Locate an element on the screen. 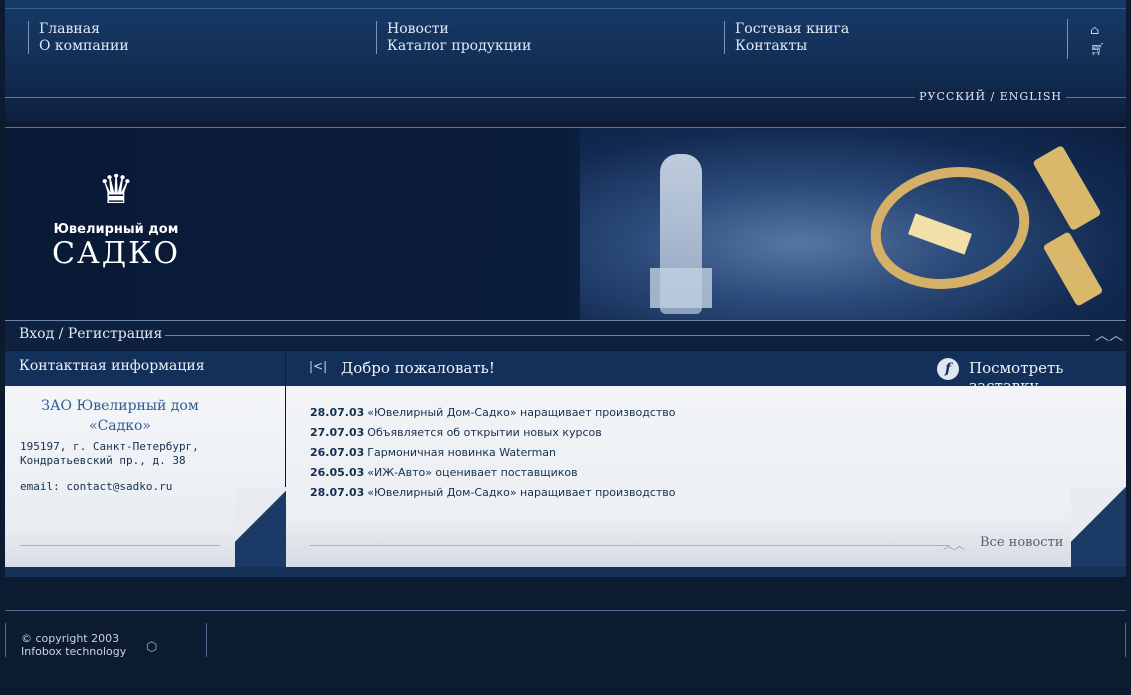 This screenshot has height=695, width=1131. copyright-line-1: © copyright 2003 is located at coordinates (70, 638).